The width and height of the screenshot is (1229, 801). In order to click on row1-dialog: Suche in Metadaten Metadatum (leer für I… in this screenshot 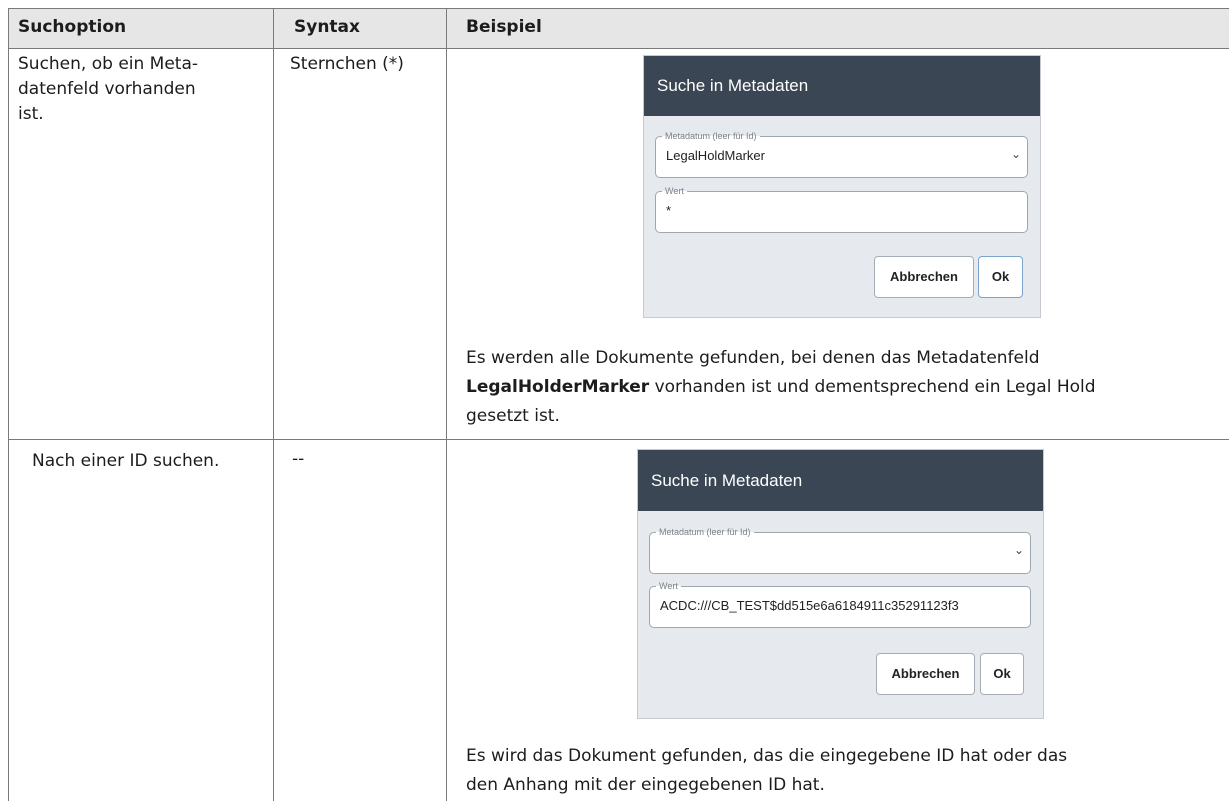, I will do `click(842, 186)`.